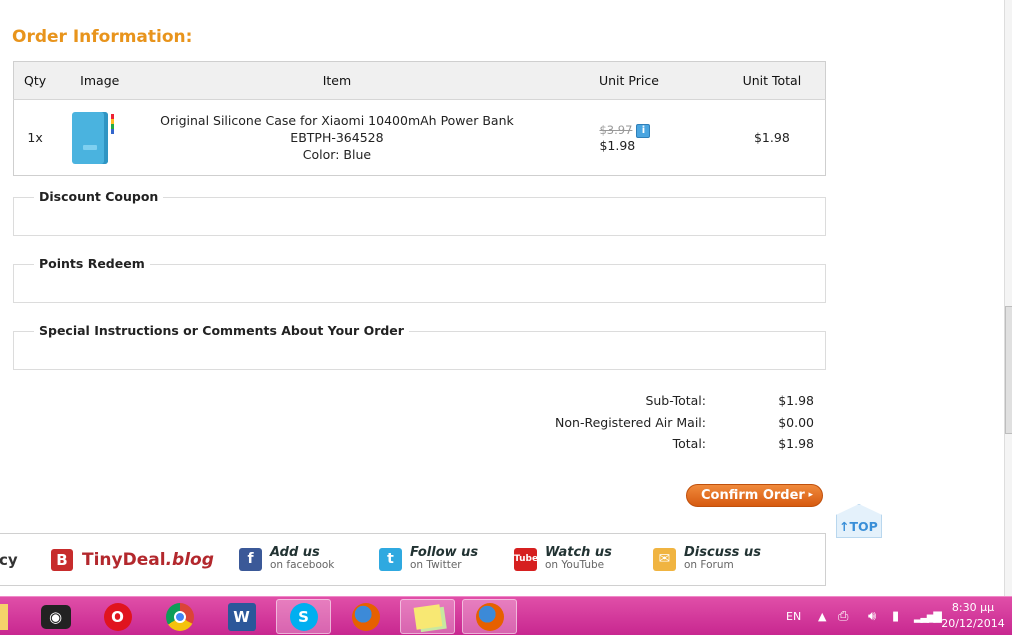 This screenshot has width=1012, height=635. I want to click on old-price: $3.97, so click(616, 130).